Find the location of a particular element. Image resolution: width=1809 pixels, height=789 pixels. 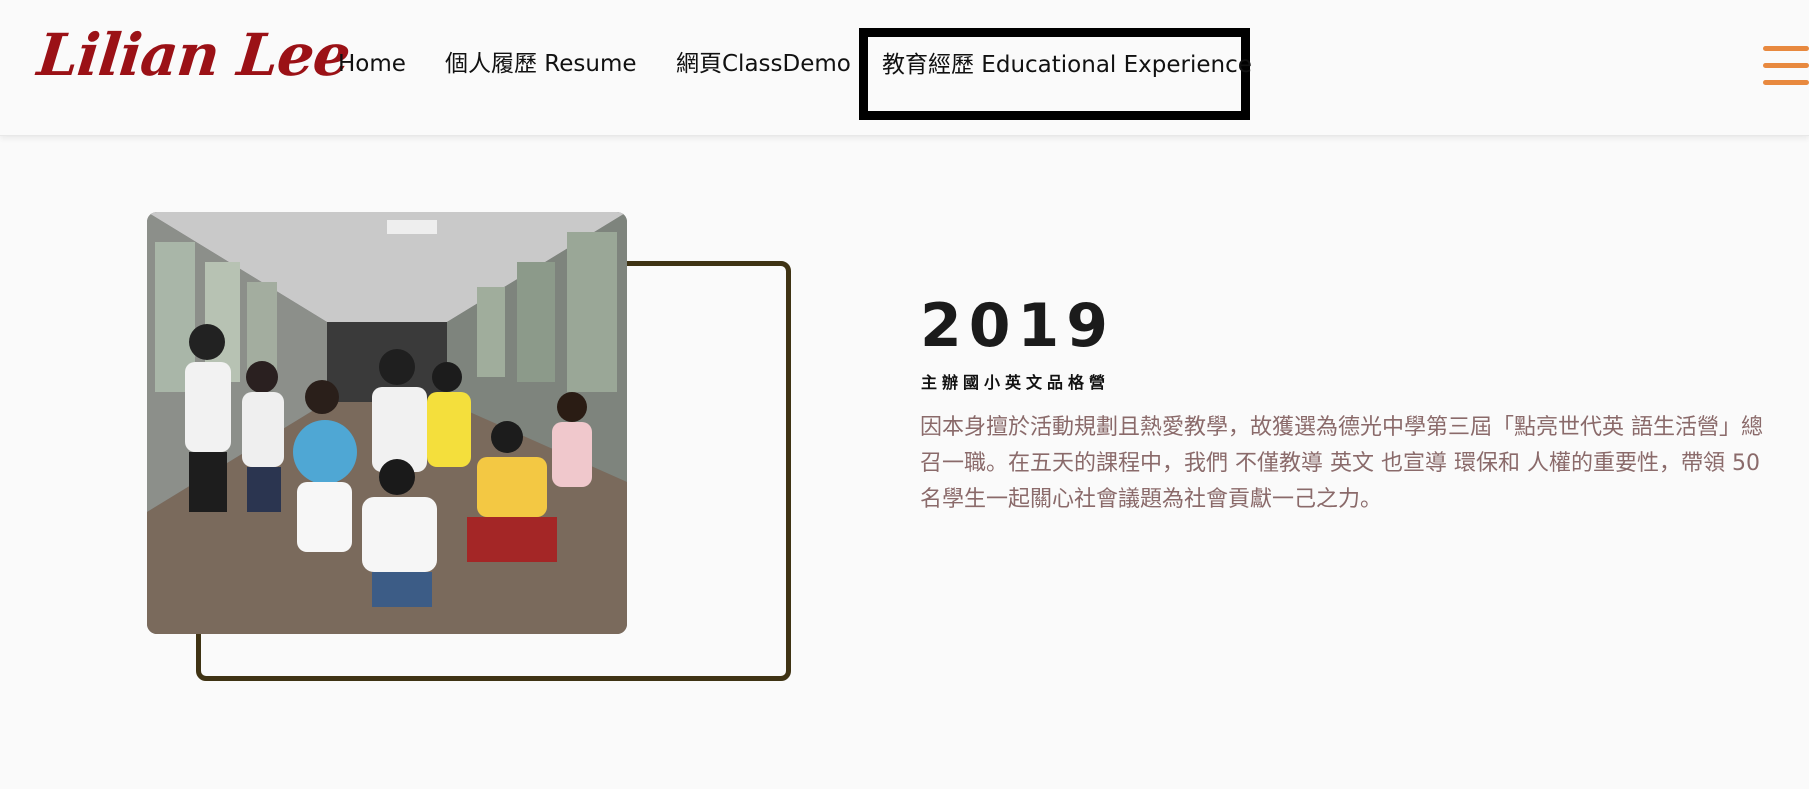

hamburger-menu-icon is located at coordinates (1786, 66).